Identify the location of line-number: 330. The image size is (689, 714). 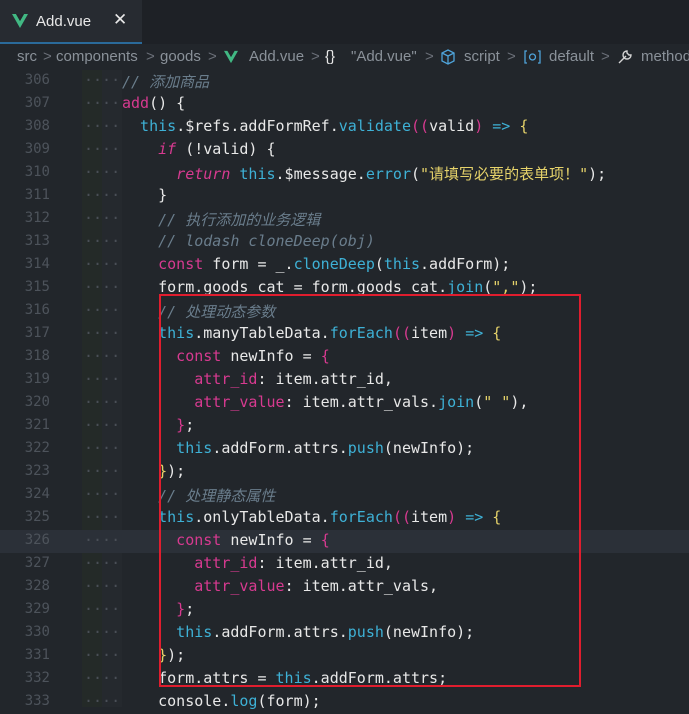
(37, 632).